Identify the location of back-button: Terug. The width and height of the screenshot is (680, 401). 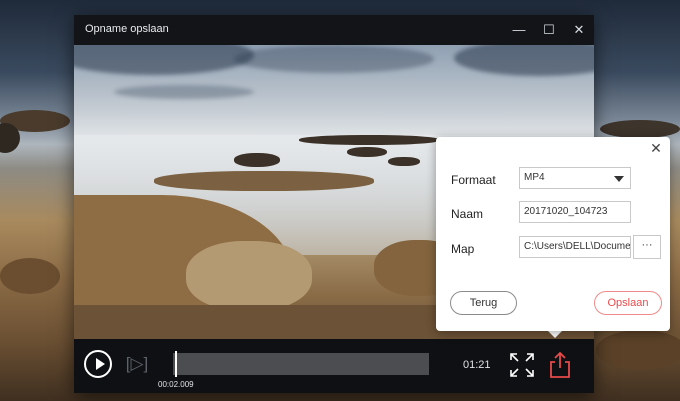
(483, 303).